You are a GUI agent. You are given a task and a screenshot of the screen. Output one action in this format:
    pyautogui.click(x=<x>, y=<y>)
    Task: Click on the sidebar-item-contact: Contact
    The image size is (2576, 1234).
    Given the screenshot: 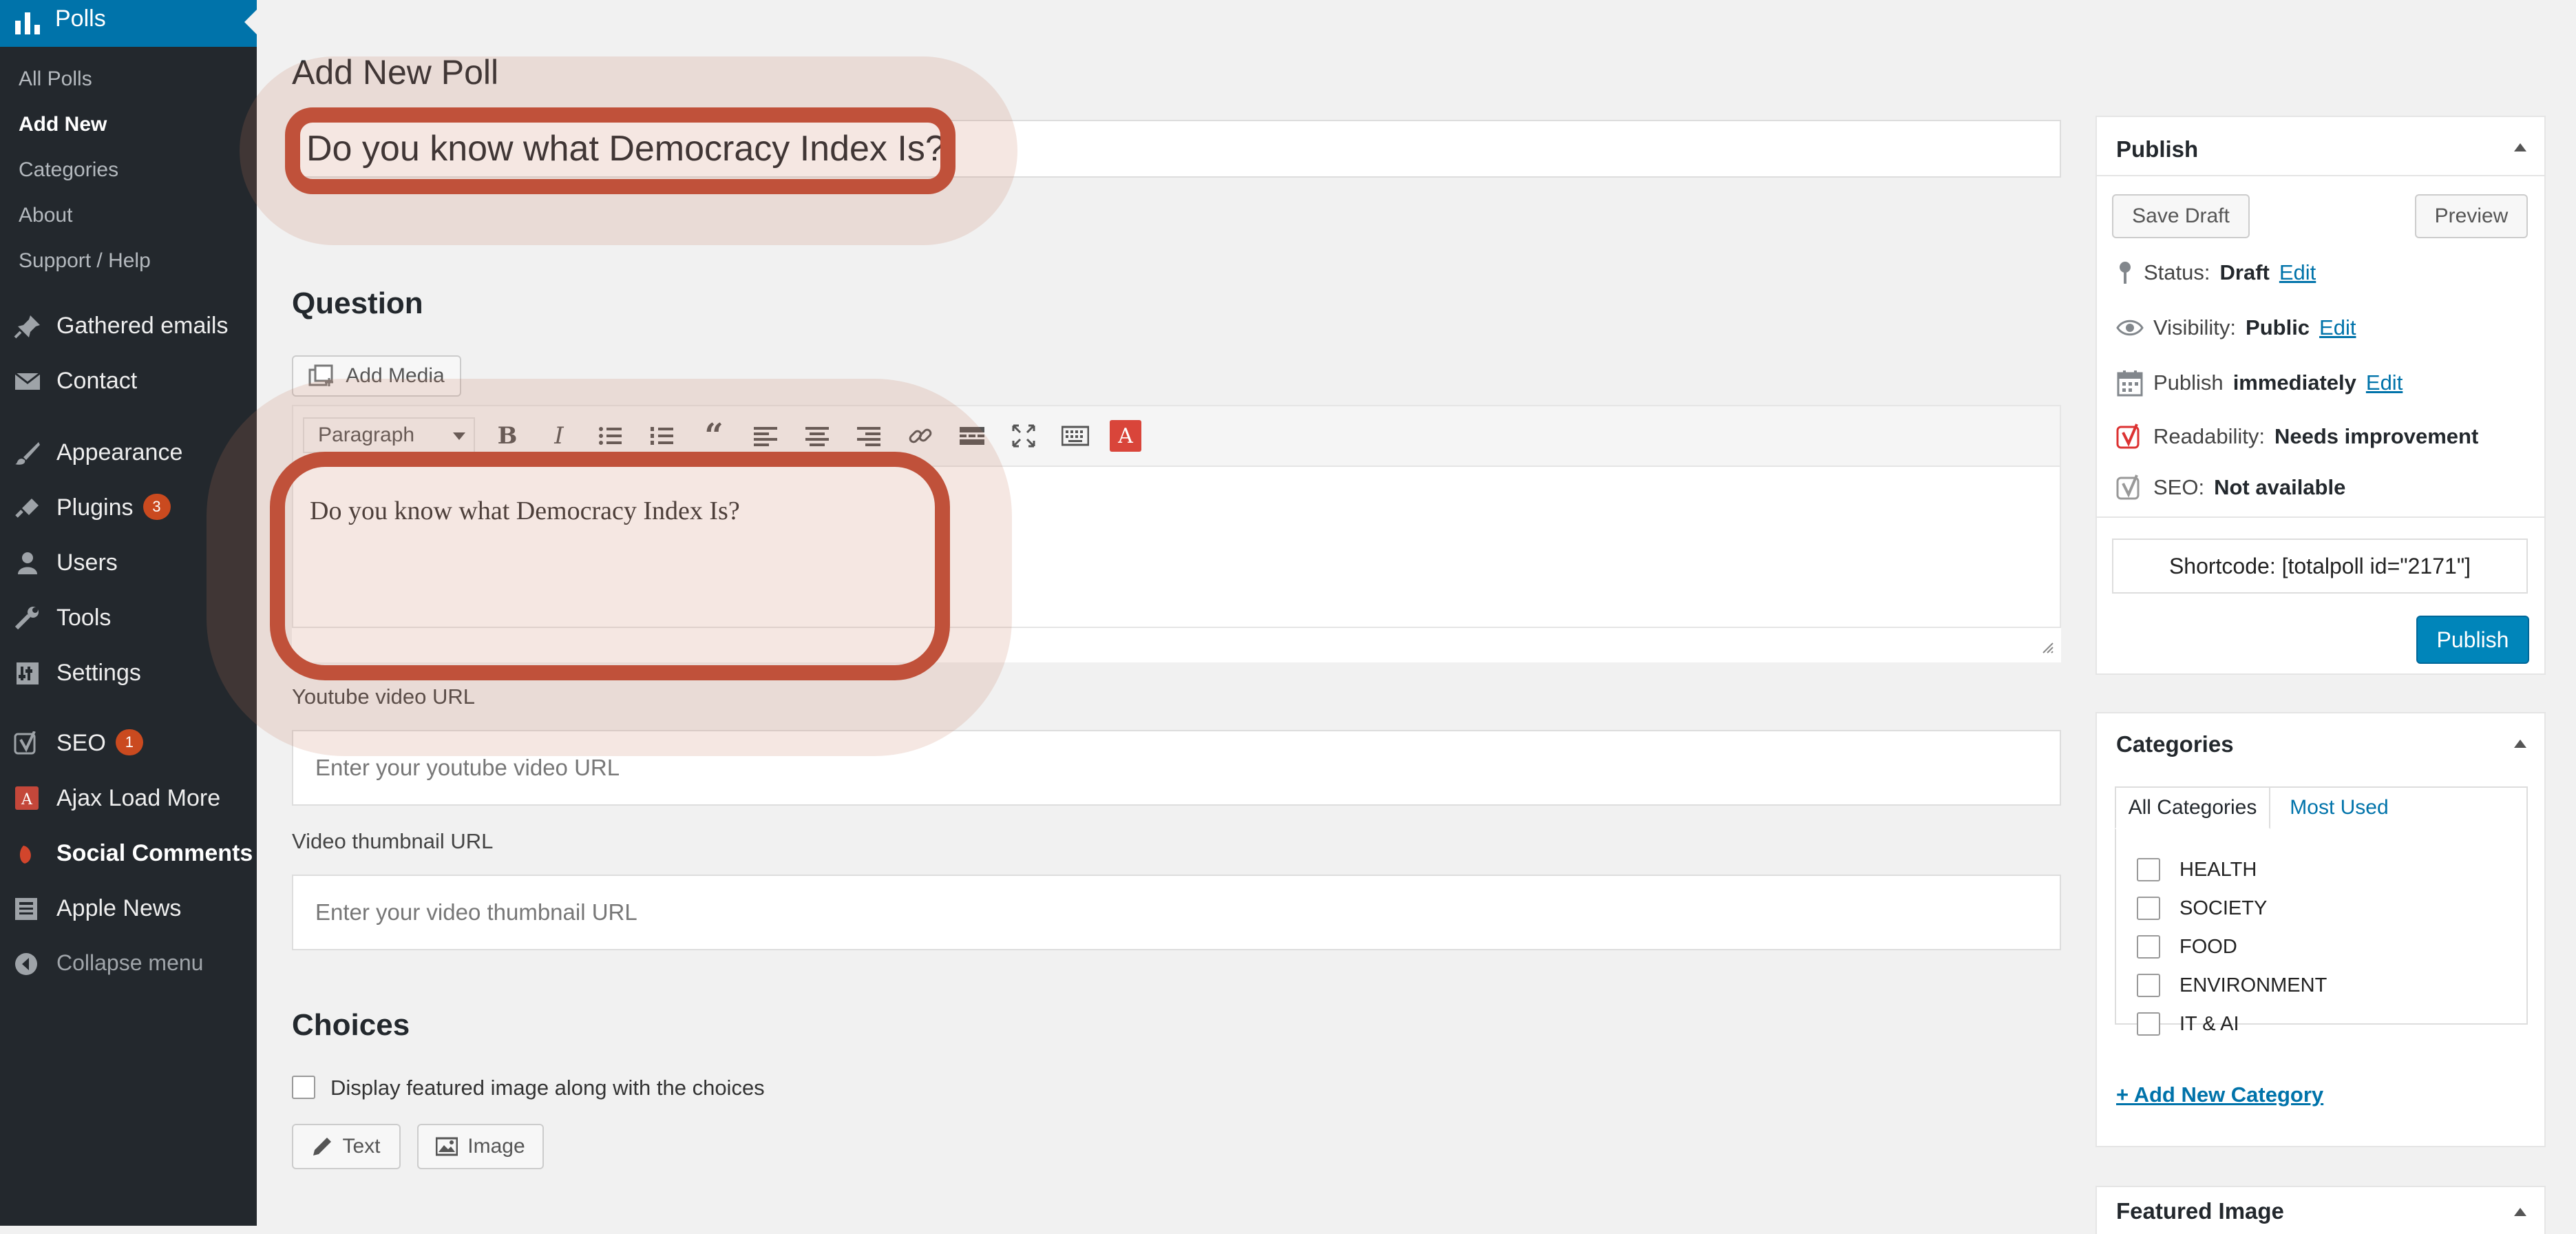 What is the action you would take?
    pyautogui.click(x=129, y=380)
    